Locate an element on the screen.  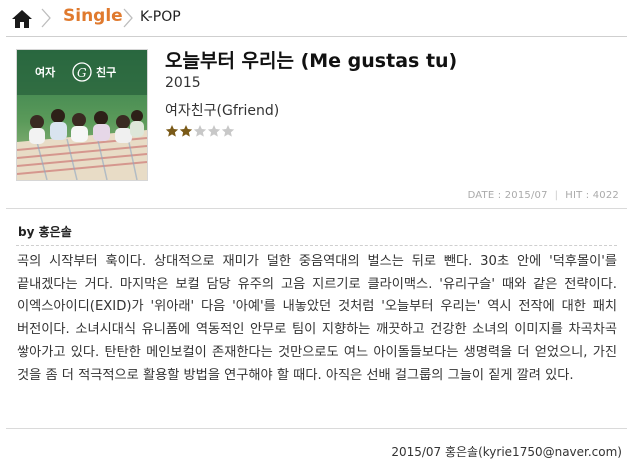
home-icon is located at coordinates (22, 19).